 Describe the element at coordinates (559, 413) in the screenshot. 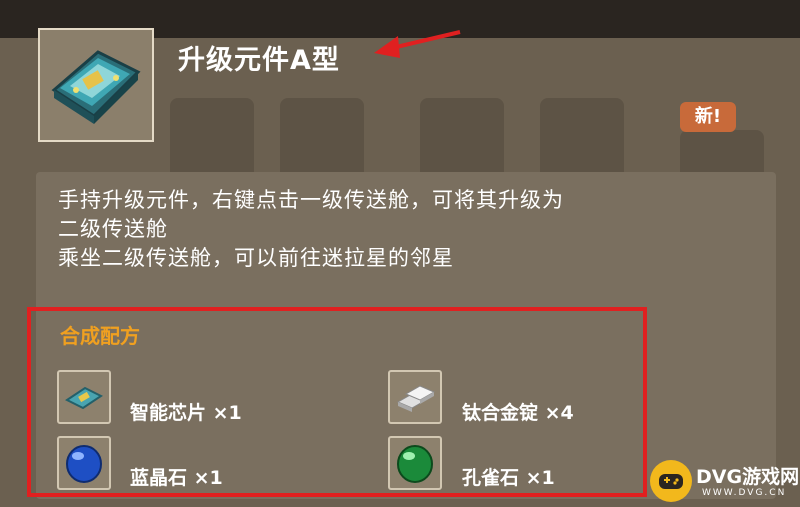

I see `ingredient-quantity: ×4` at that location.